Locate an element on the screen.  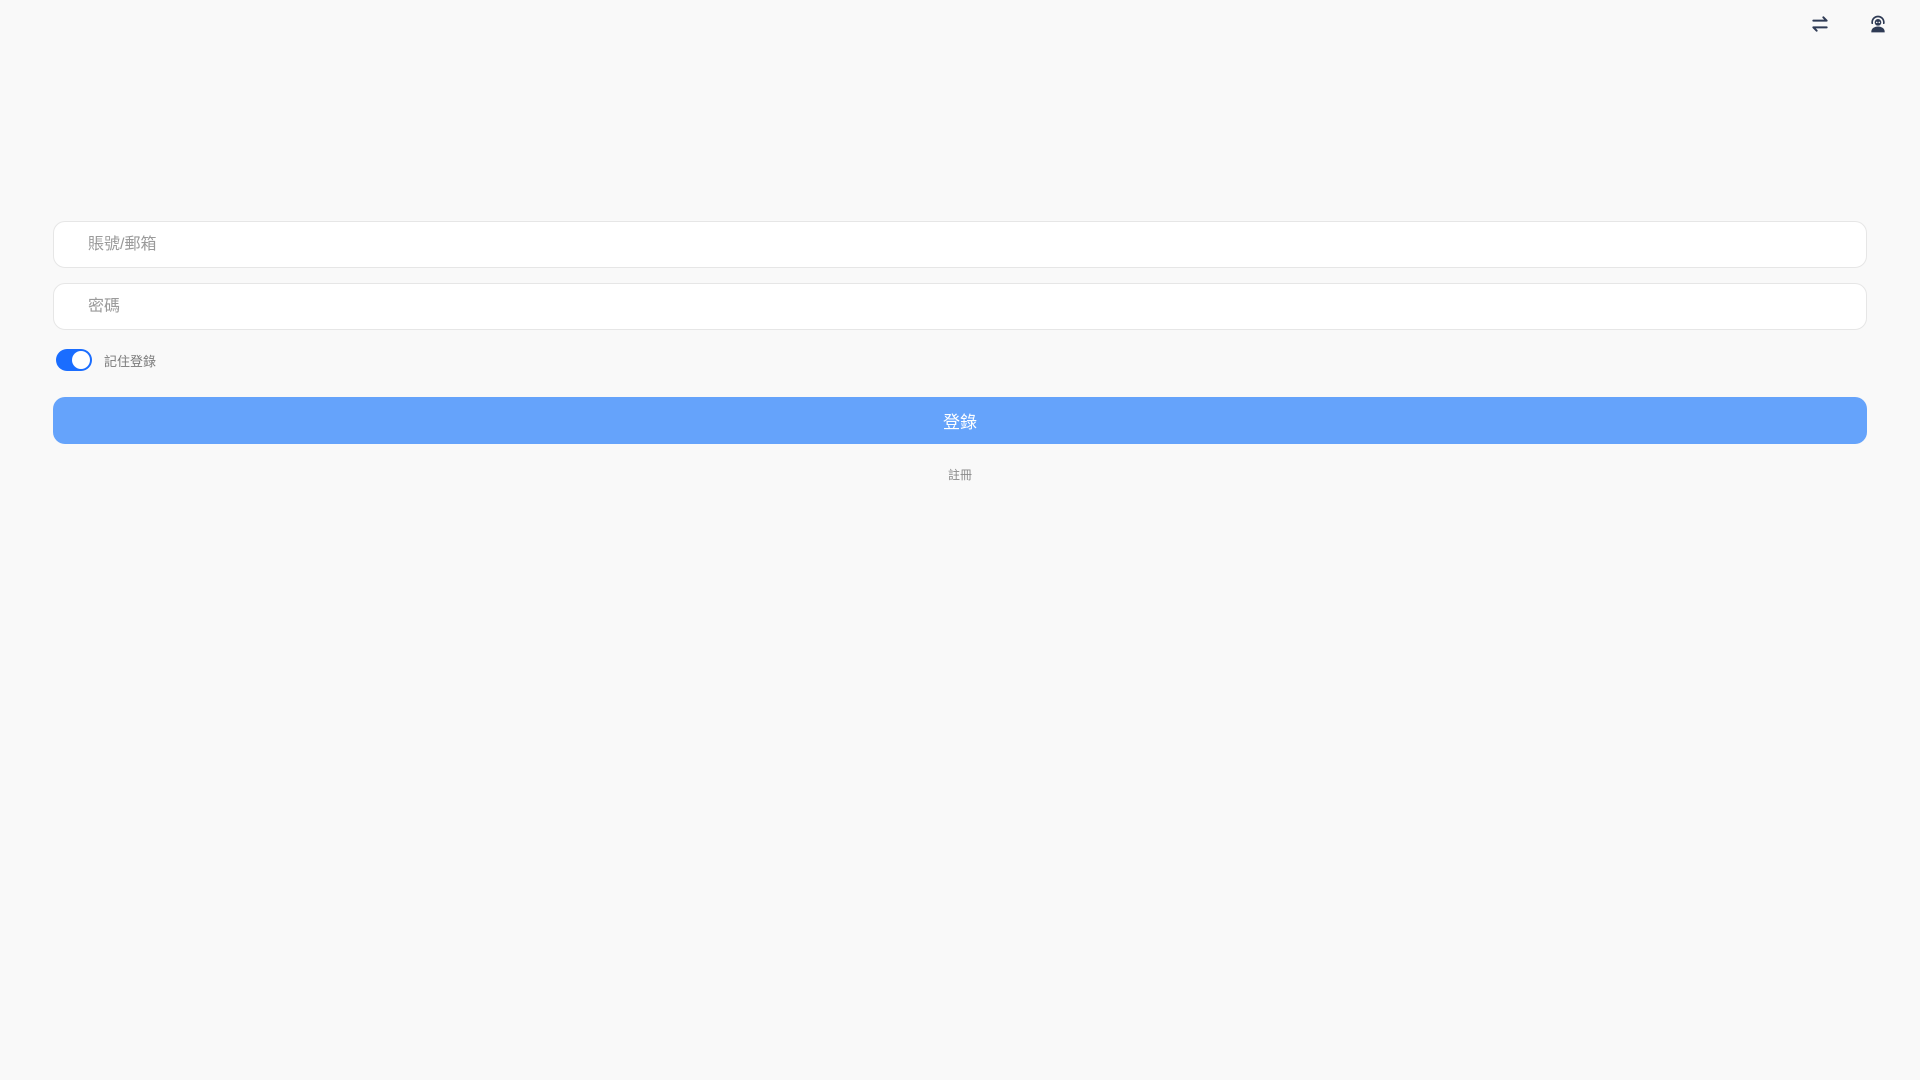
swap-arrows-icon is located at coordinates (1820, 24).